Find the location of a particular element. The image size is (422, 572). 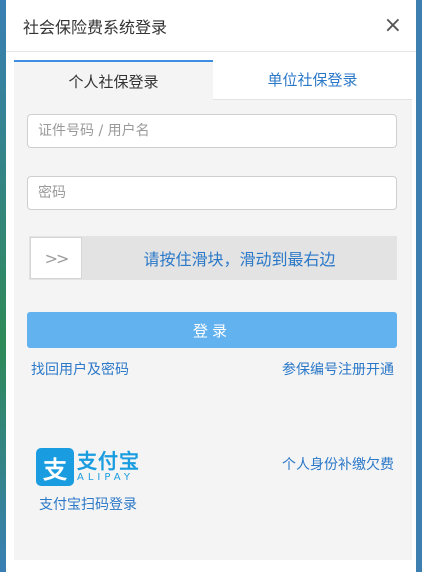

alipay-brand-en: ALIPAY is located at coordinates (105, 477).